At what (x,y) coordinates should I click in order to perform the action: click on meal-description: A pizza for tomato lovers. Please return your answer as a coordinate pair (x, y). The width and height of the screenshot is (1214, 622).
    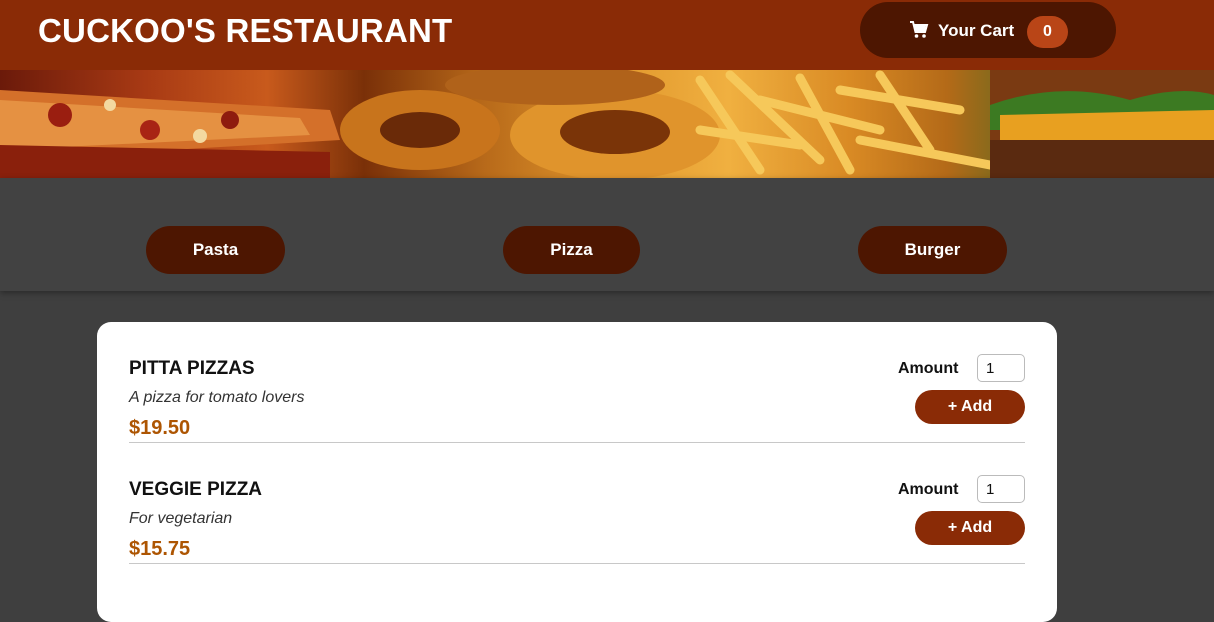
    Looking at the image, I should click on (217, 397).